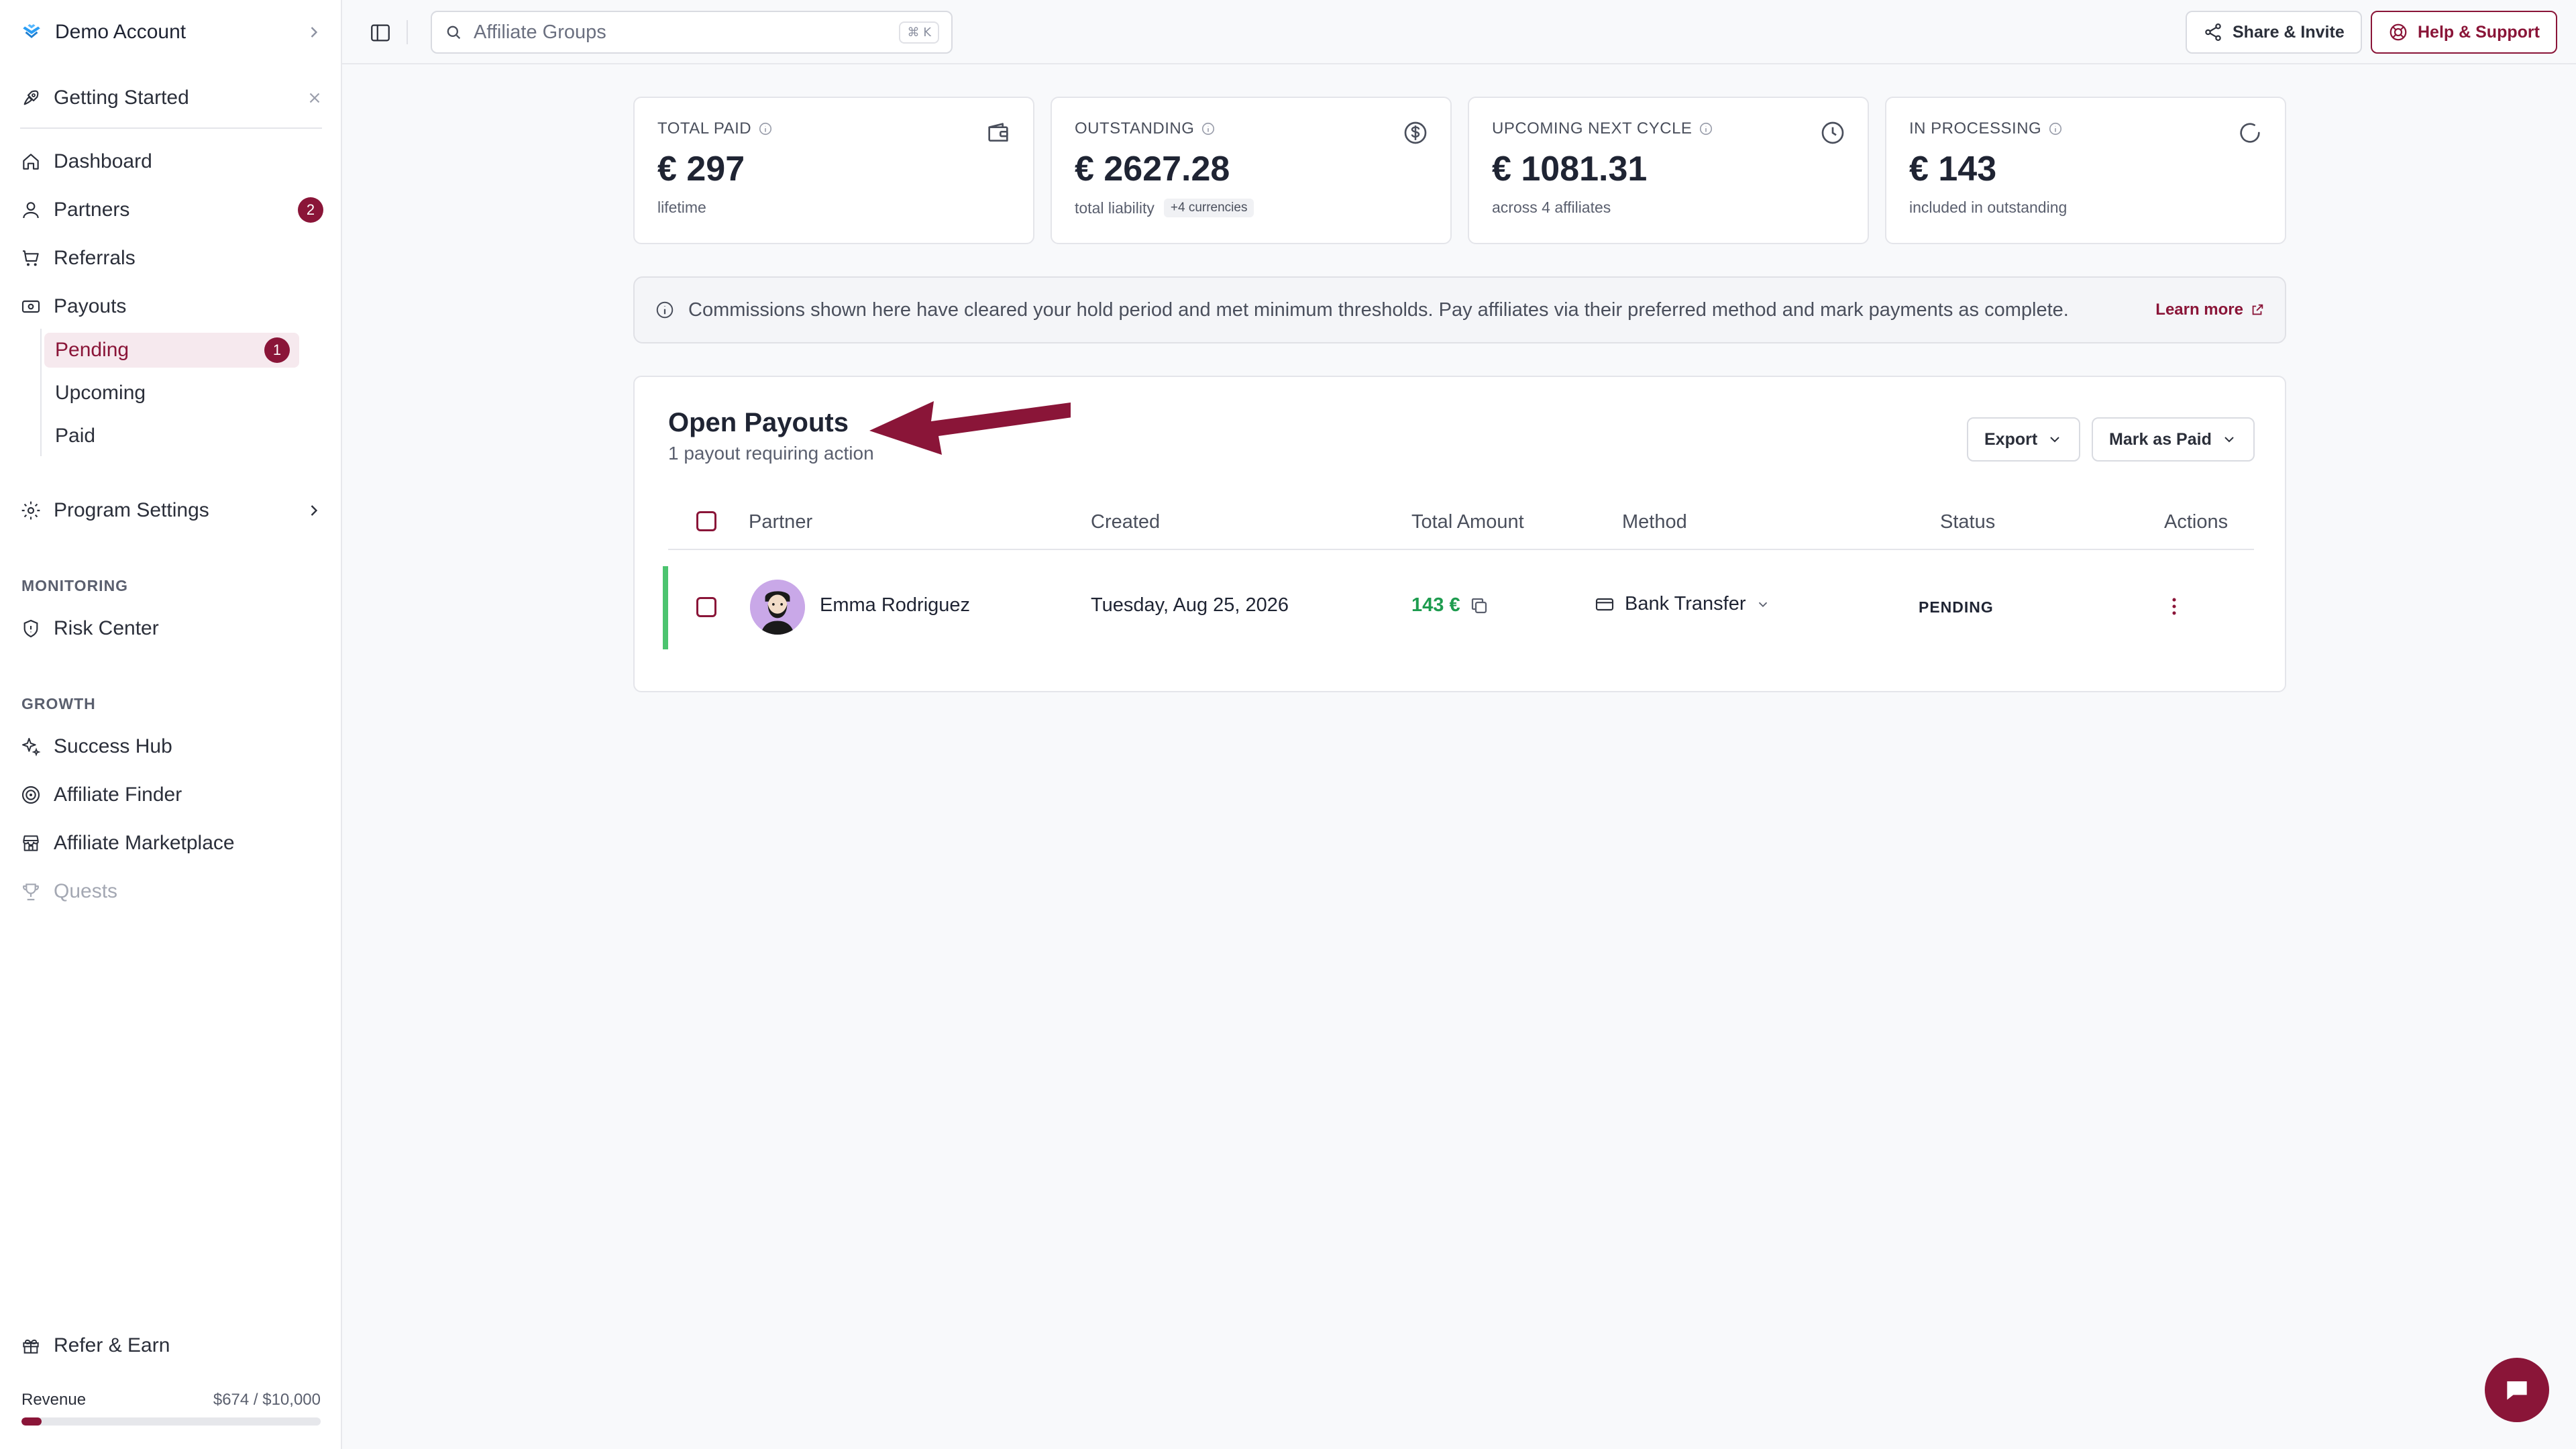 This screenshot has height=1449, width=2576. What do you see at coordinates (86, 891) in the screenshot?
I see `sidebar-item-label: Quests` at bounding box center [86, 891].